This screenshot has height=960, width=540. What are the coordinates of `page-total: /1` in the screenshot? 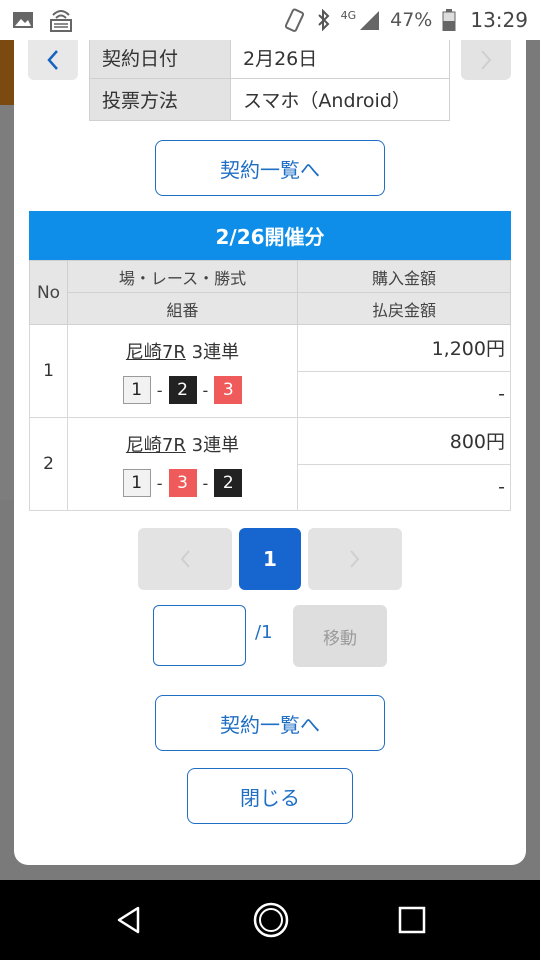 It's located at (264, 632).